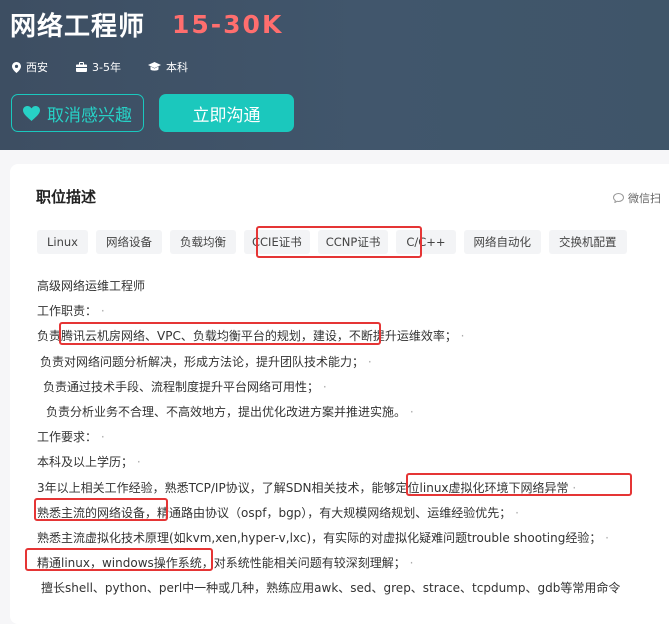  What do you see at coordinates (89, 462) in the screenshot?
I see `desc-line: 本科及以上学历； ·` at bounding box center [89, 462].